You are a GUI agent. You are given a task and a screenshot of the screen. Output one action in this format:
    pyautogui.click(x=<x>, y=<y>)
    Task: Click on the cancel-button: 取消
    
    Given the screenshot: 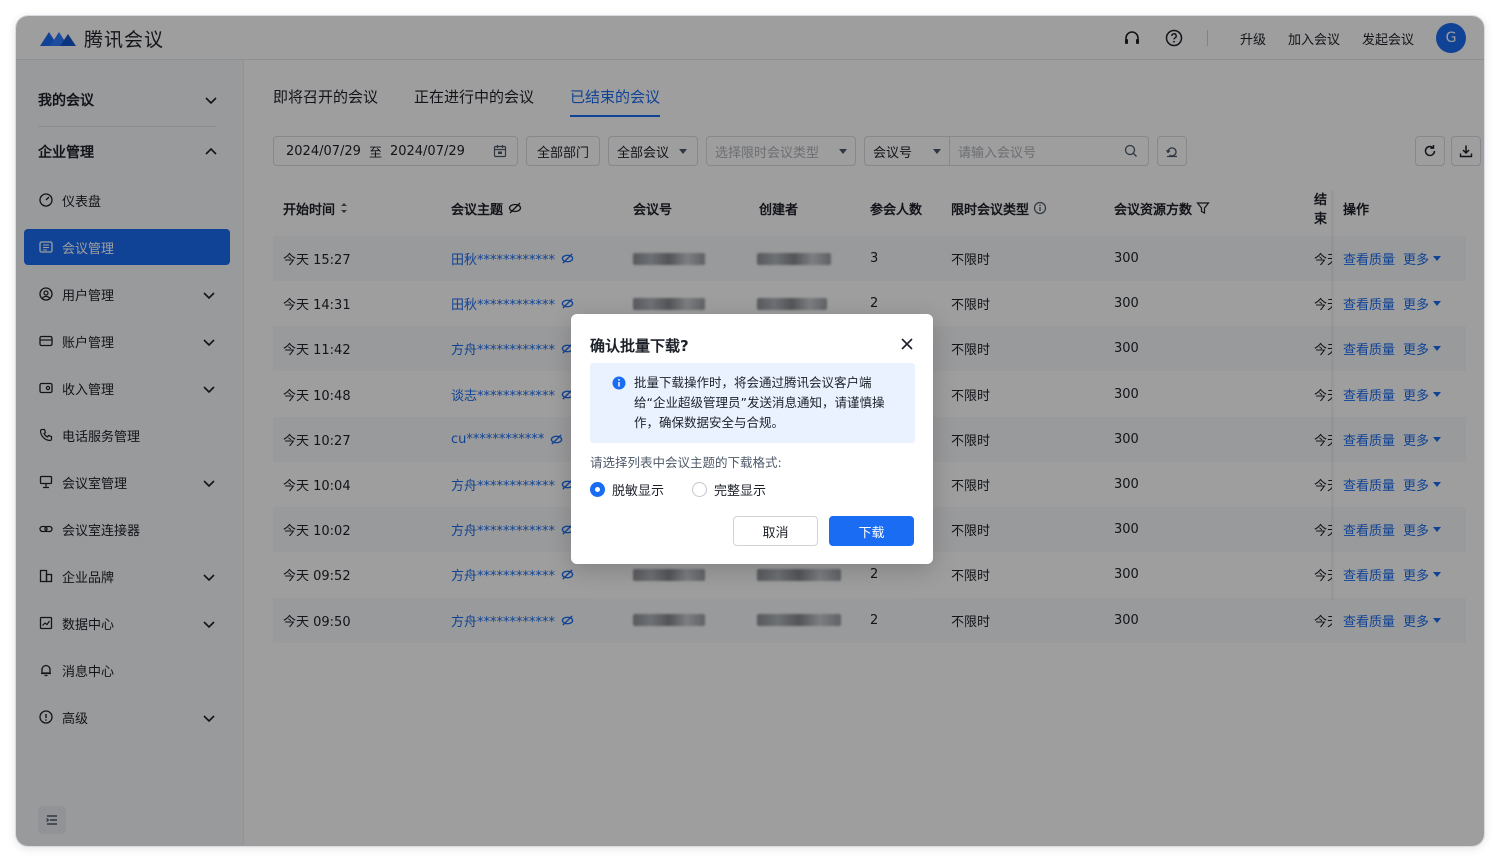 What is the action you would take?
    pyautogui.click(x=775, y=531)
    